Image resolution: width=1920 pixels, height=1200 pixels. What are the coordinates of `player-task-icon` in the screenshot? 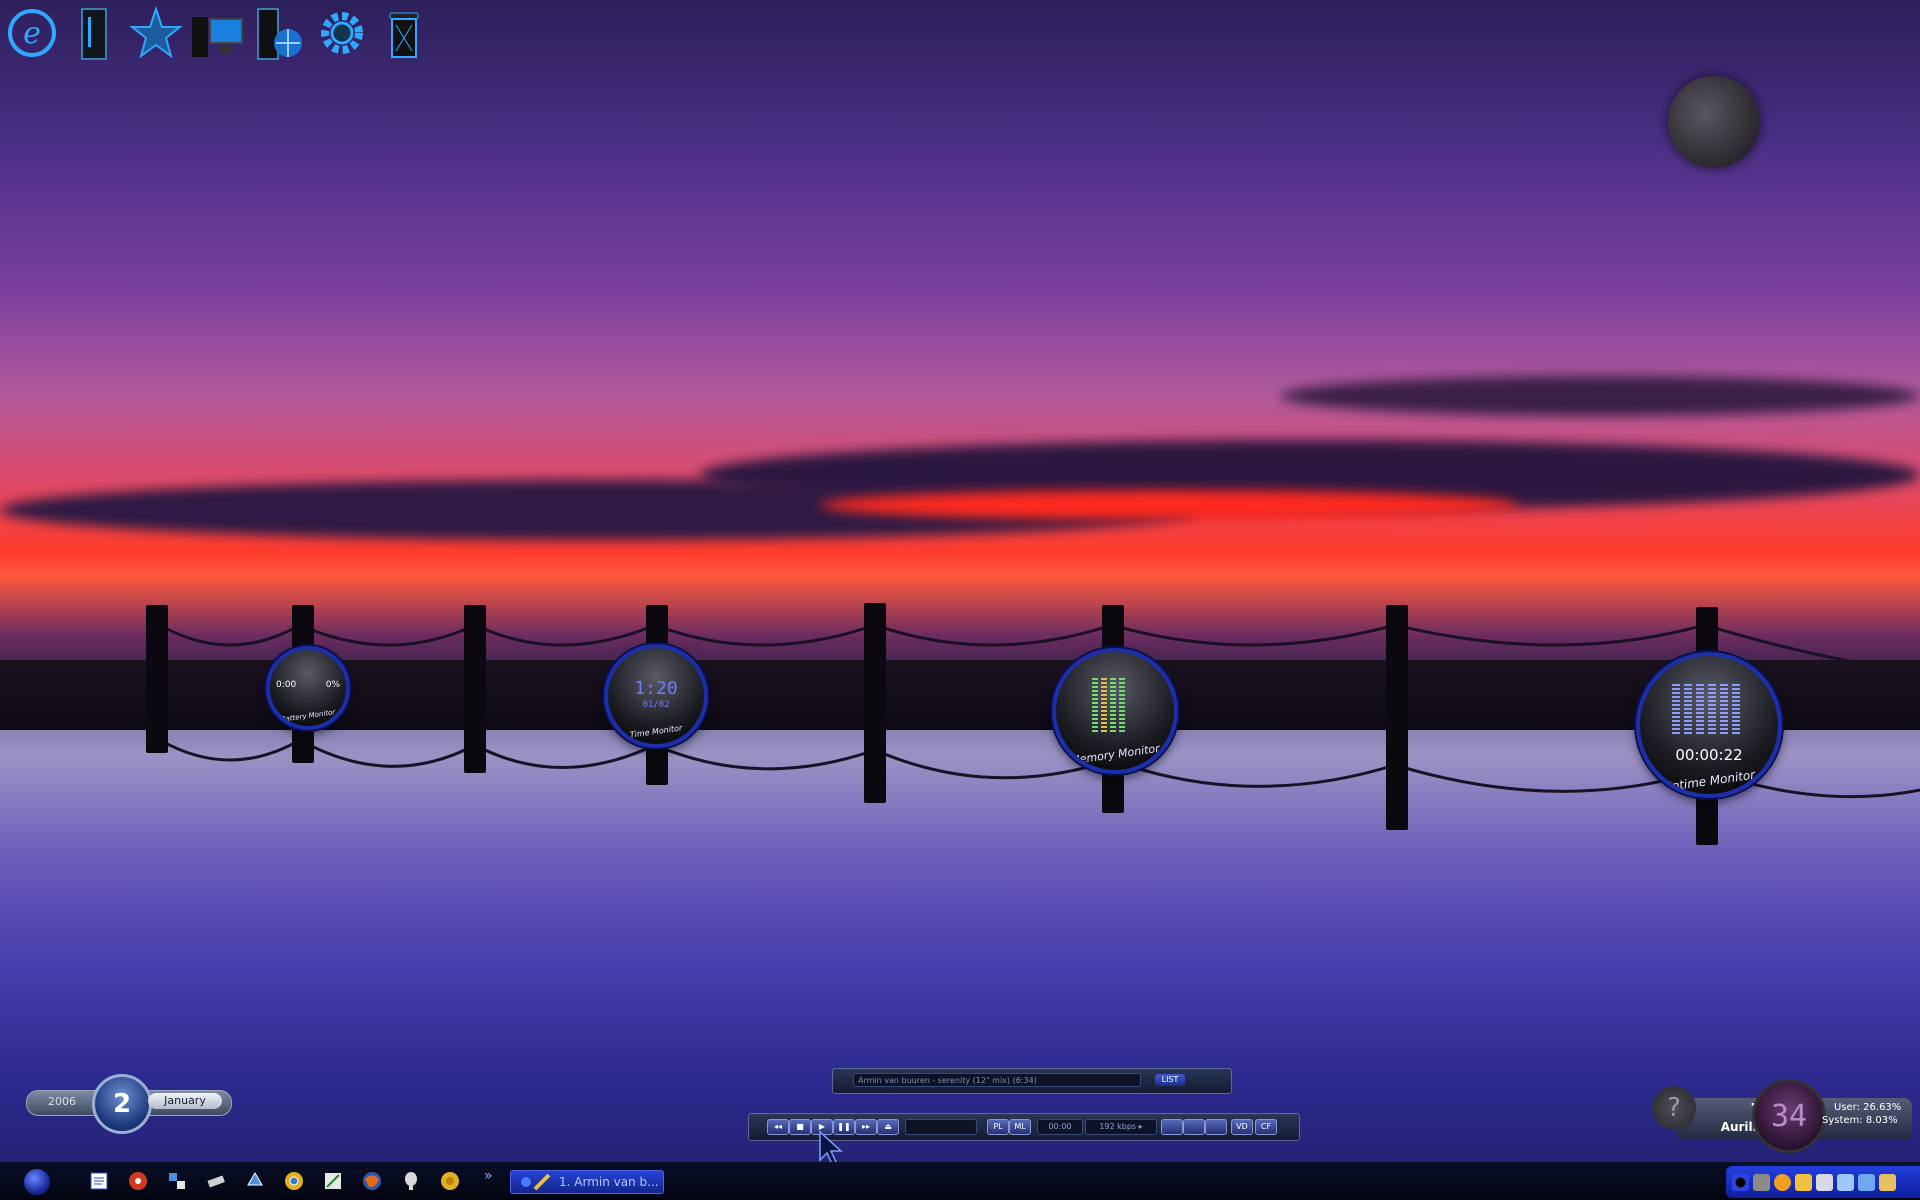 It's located at (536, 1182).